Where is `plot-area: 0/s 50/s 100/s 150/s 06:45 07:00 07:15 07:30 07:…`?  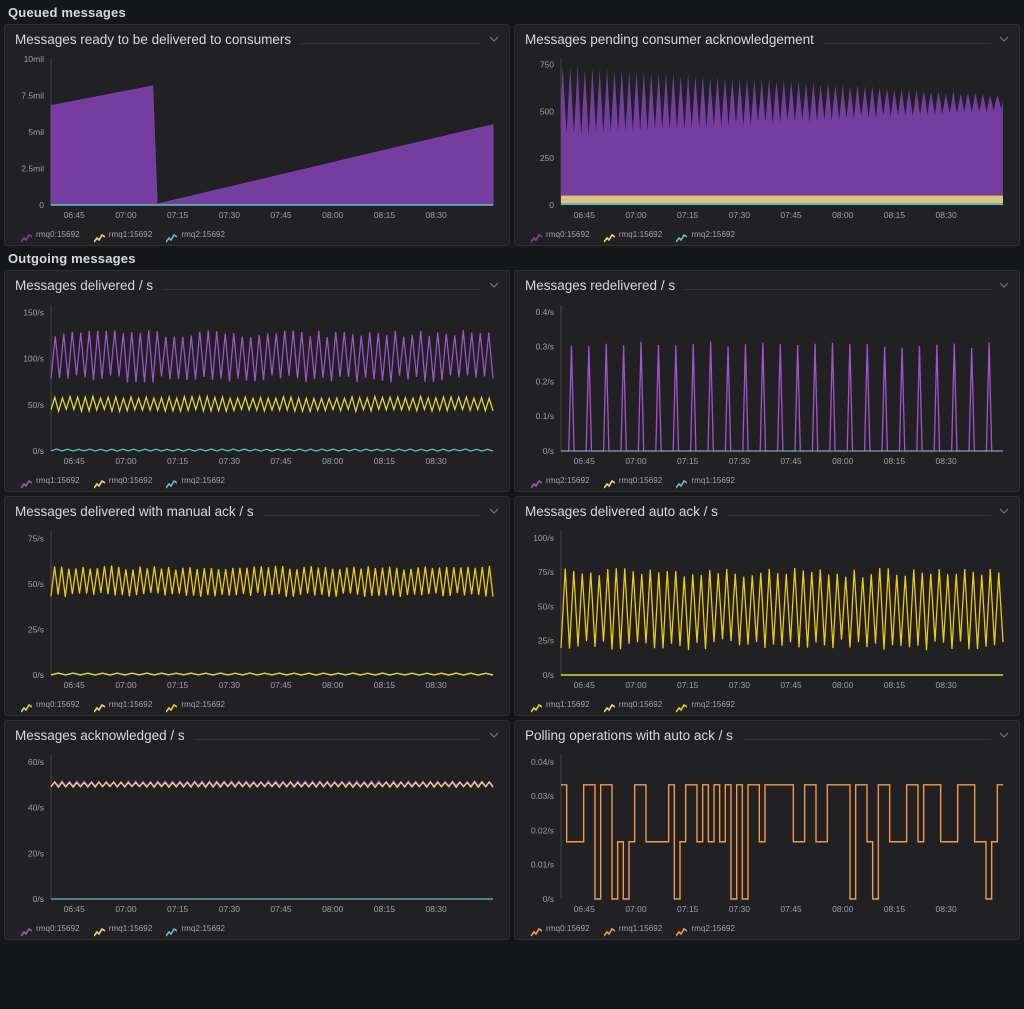 plot-area: 0/s 50/s 100/s 150/s 06:45 07:00 07:15 07:30 07:… is located at coordinates (257, 385).